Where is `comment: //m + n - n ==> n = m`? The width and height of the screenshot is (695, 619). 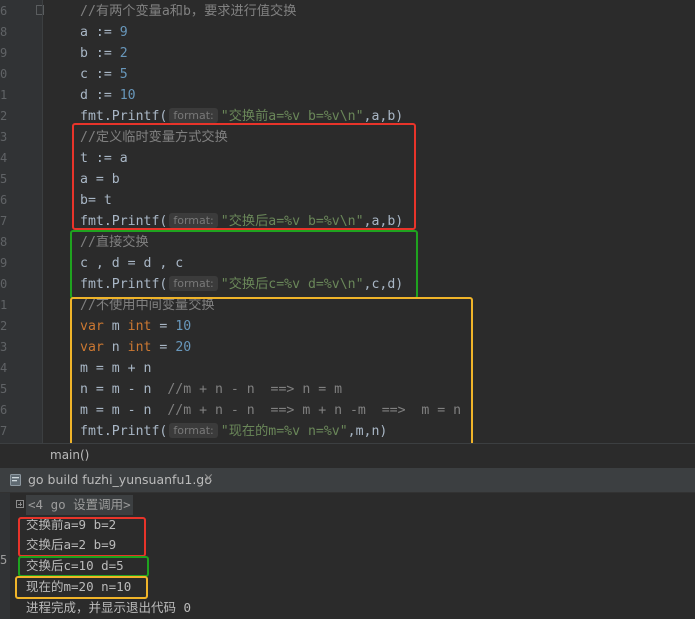
comment: //m + n - n ==> n = m is located at coordinates (255, 389).